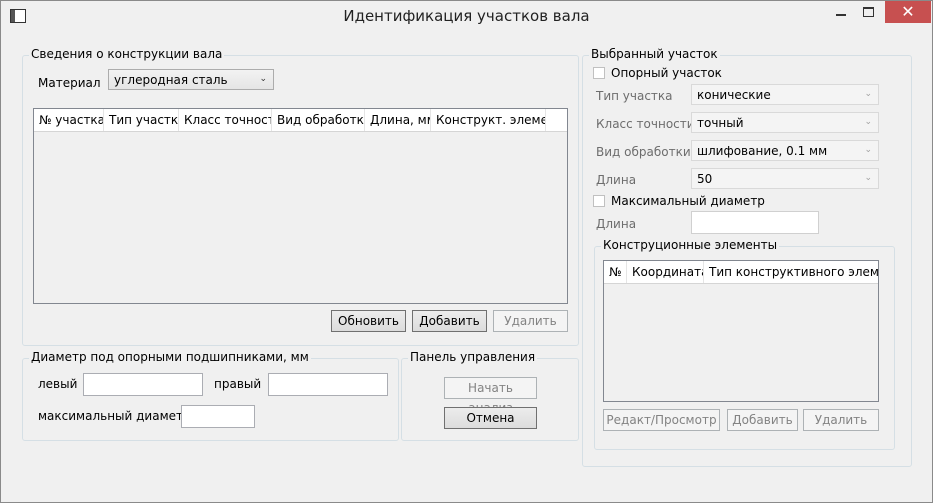 The height and width of the screenshot is (503, 933). What do you see at coordinates (171, 80) in the screenshot?
I see `material-select-value: углеродная сталь` at bounding box center [171, 80].